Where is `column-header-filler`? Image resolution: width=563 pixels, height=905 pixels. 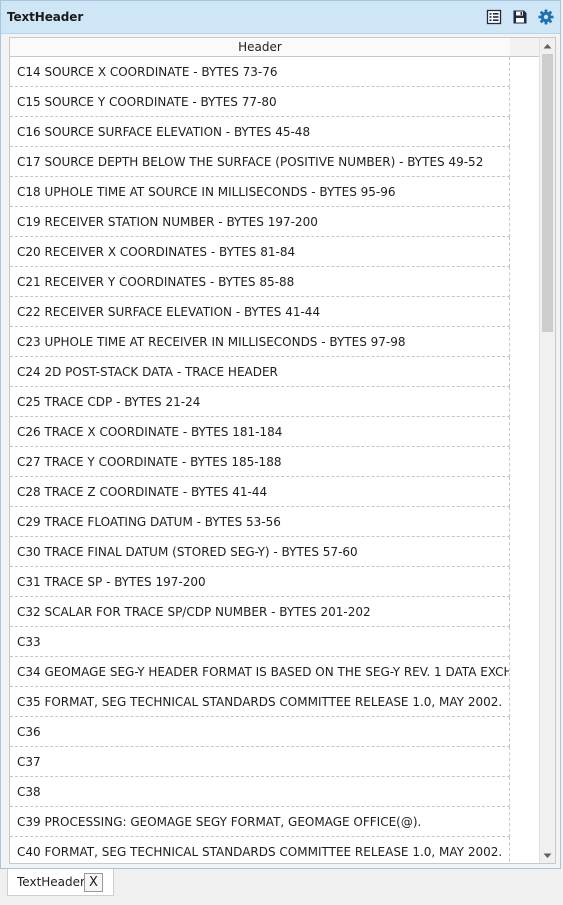
column-header-filler is located at coordinates (525, 47).